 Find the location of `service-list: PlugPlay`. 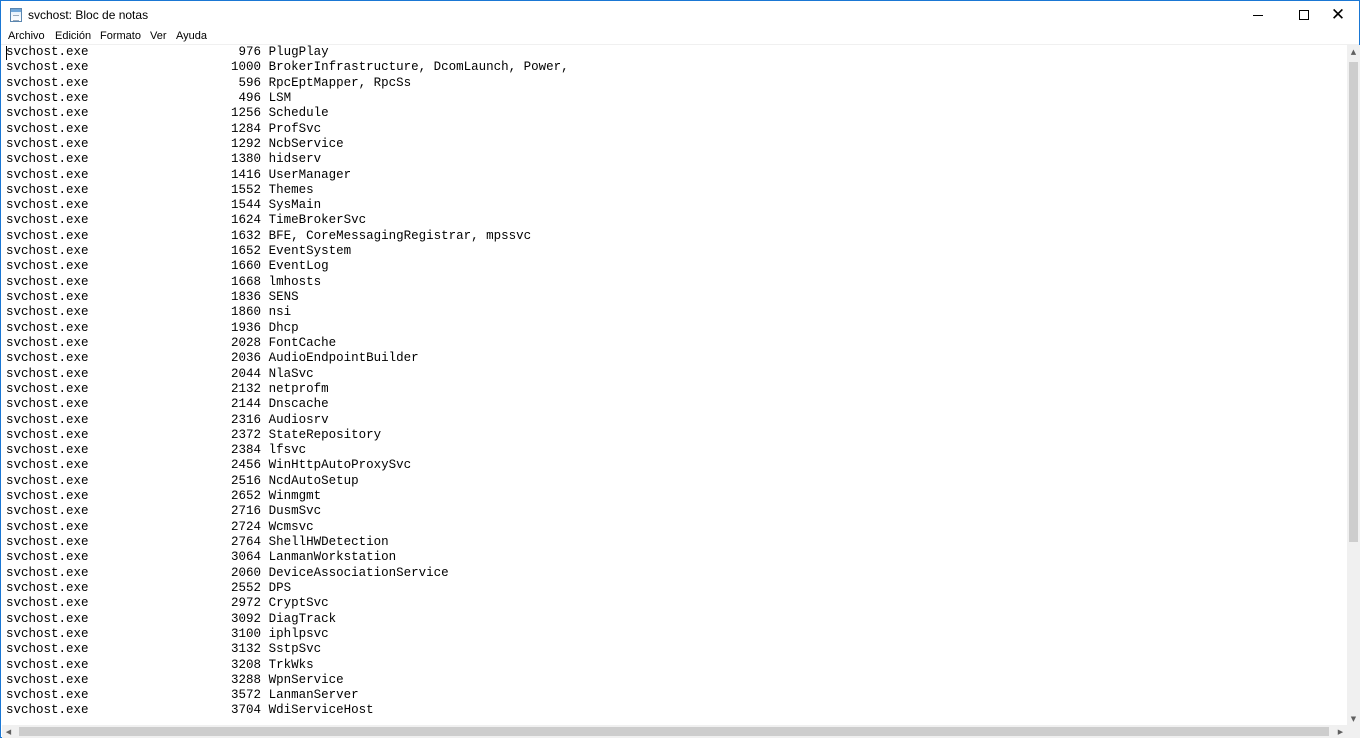

service-list: PlugPlay is located at coordinates (298, 52).